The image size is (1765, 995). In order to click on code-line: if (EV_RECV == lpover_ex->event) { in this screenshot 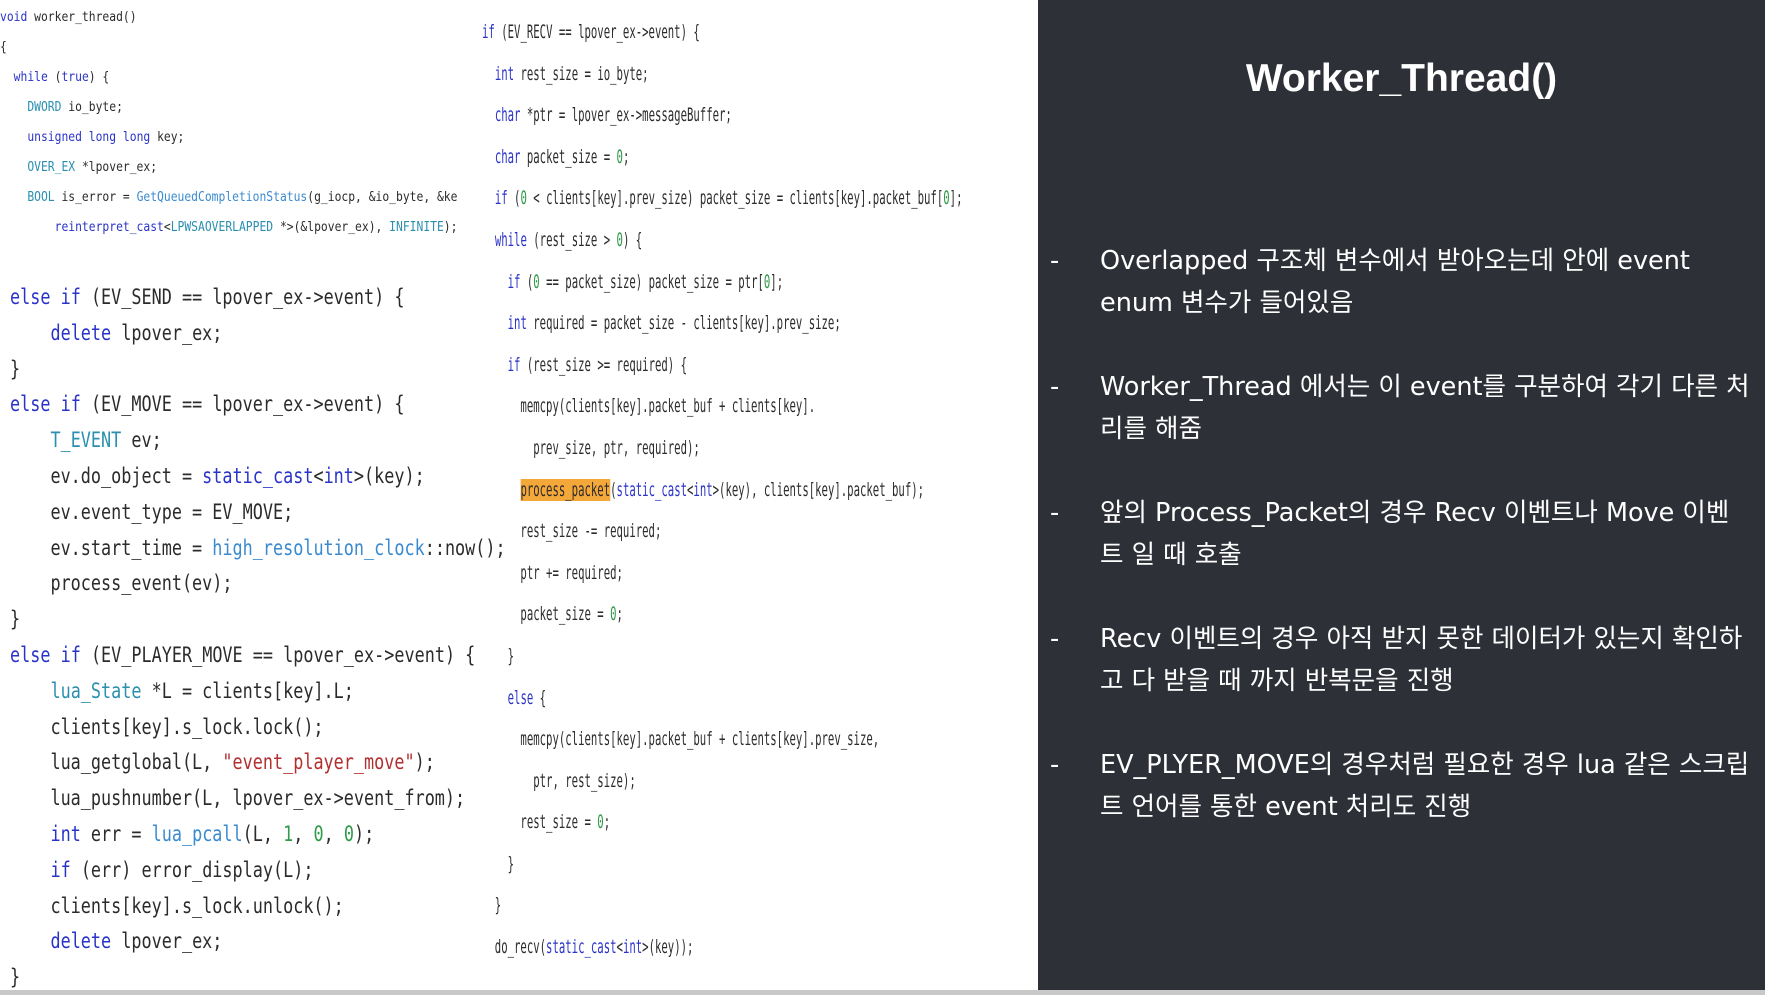, I will do `click(591, 32)`.